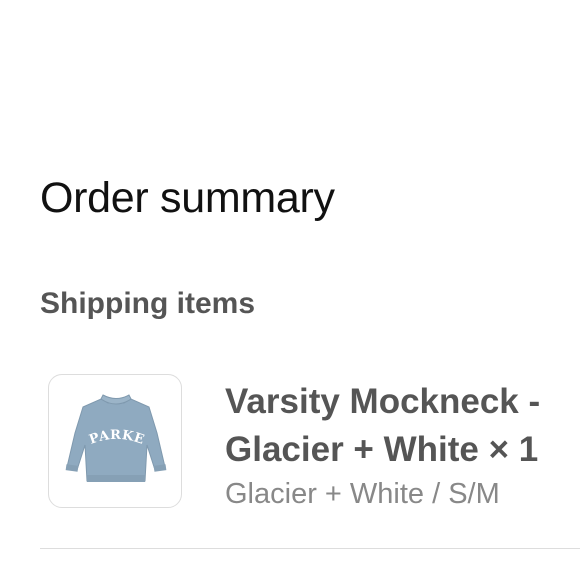 The image size is (580, 580). Describe the element at coordinates (310, 548) in the screenshot. I see `divider` at that location.